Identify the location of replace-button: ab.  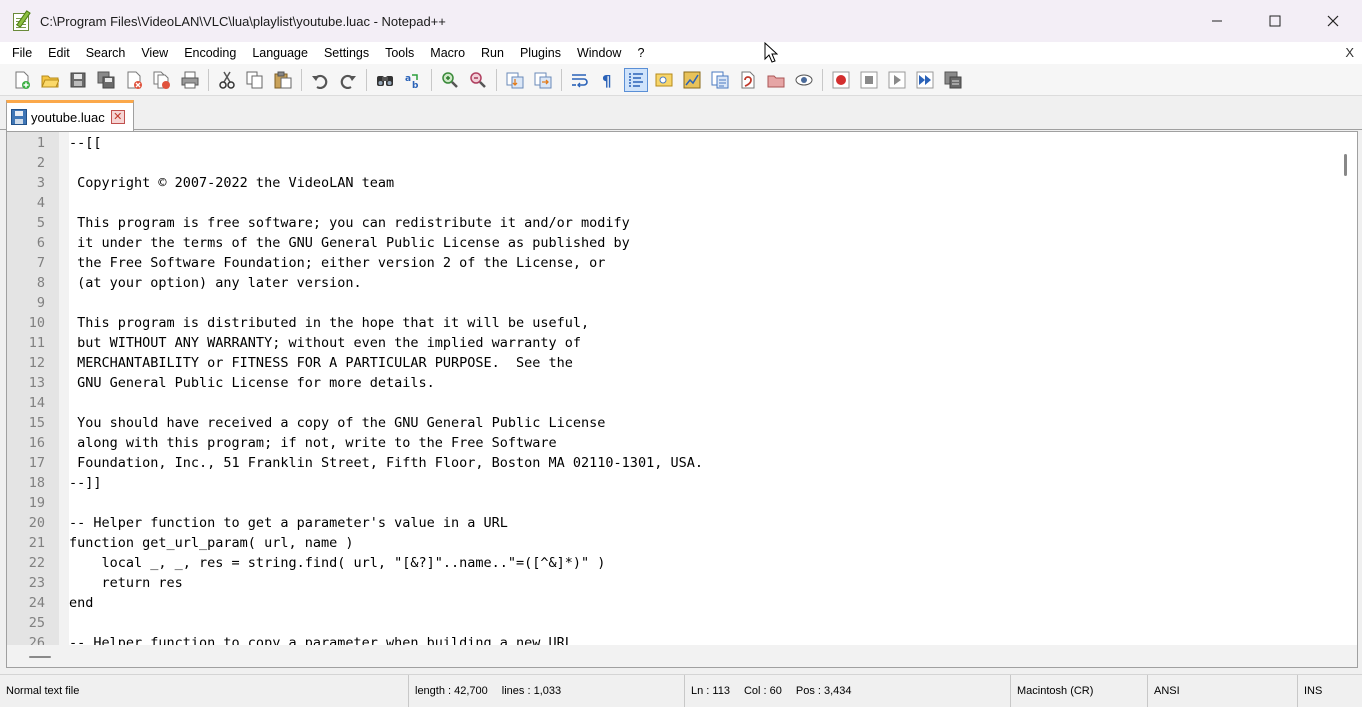
(413, 80).